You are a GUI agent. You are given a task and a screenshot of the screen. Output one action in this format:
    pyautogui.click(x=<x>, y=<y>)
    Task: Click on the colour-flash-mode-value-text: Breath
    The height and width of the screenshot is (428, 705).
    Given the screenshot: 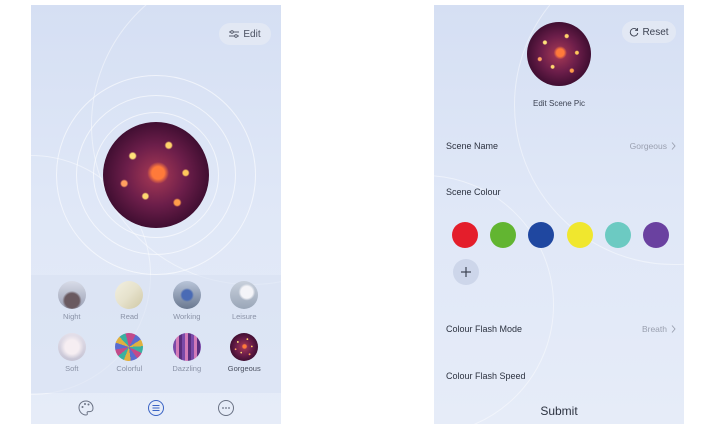 What is the action you would take?
    pyautogui.click(x=654, y=329)
    